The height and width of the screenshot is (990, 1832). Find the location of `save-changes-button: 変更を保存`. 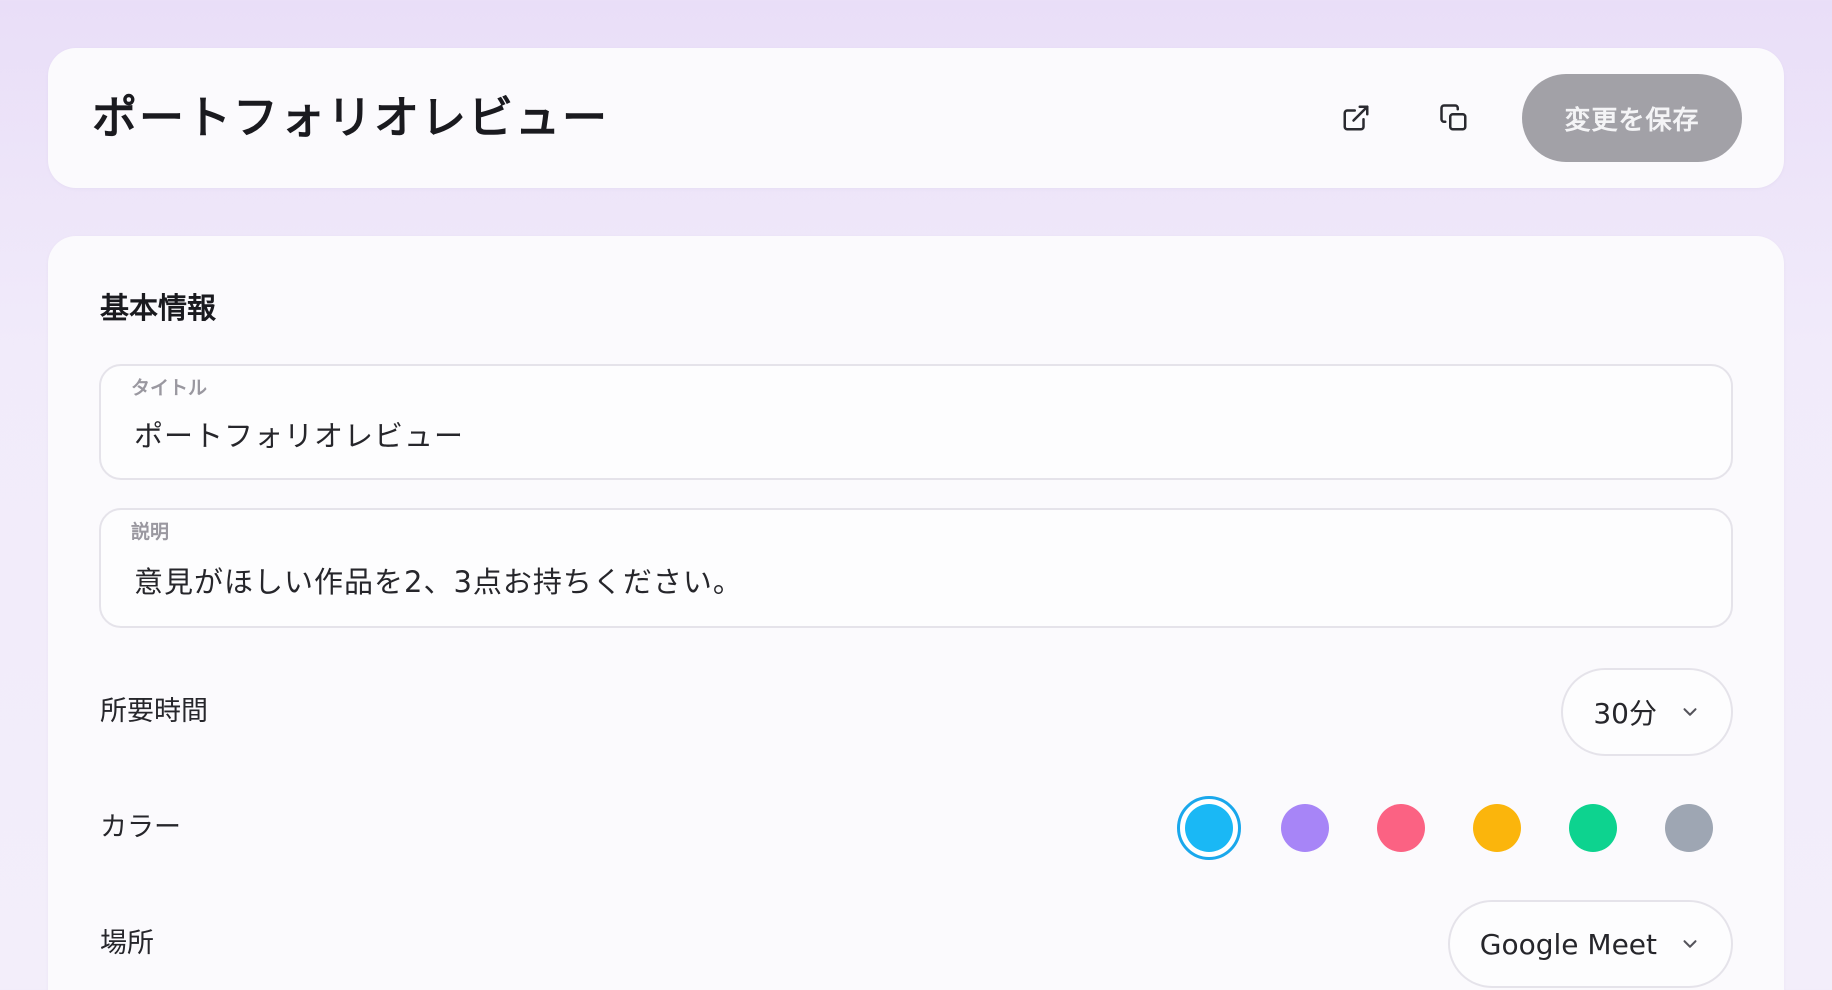

save-changes-button: 変更を保存 is located at coordinates (1632, 118).